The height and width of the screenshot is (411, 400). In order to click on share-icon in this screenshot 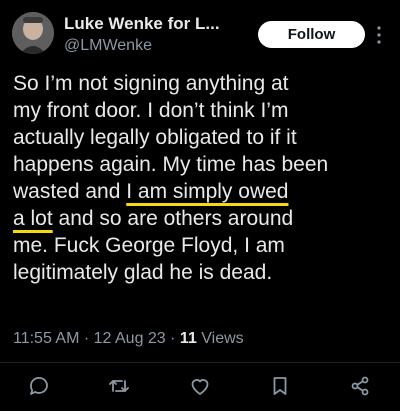, I will do `click(360, 386)`.